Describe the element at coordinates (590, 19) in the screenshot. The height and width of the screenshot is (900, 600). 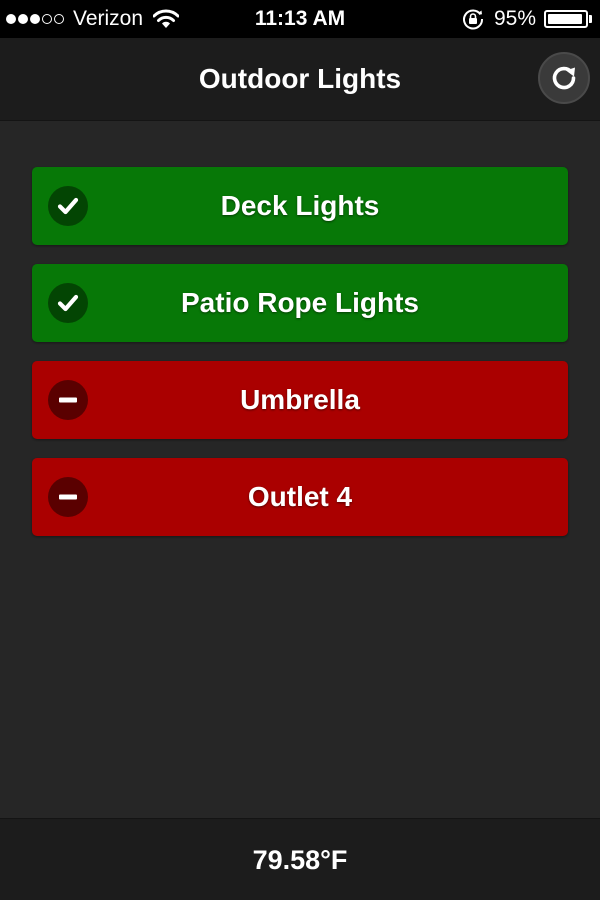
I see `battery-tip` at that location.